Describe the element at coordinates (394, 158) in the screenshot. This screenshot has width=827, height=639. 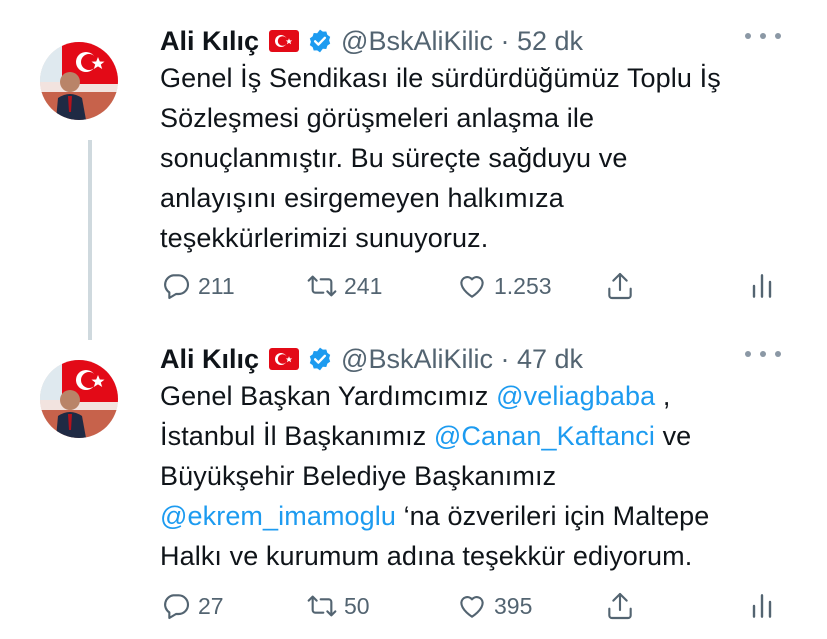
I see `tweet-text-run: sonuçlanmıştır. Bu süreçte sağduyu ve` at that location.